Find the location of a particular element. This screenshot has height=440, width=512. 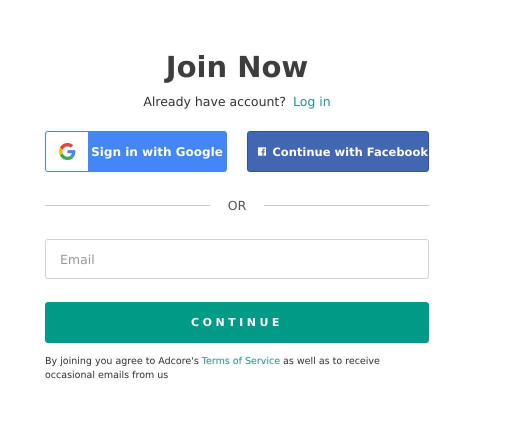

login-prompt: Already have account? is located at coordinates (214, 101).